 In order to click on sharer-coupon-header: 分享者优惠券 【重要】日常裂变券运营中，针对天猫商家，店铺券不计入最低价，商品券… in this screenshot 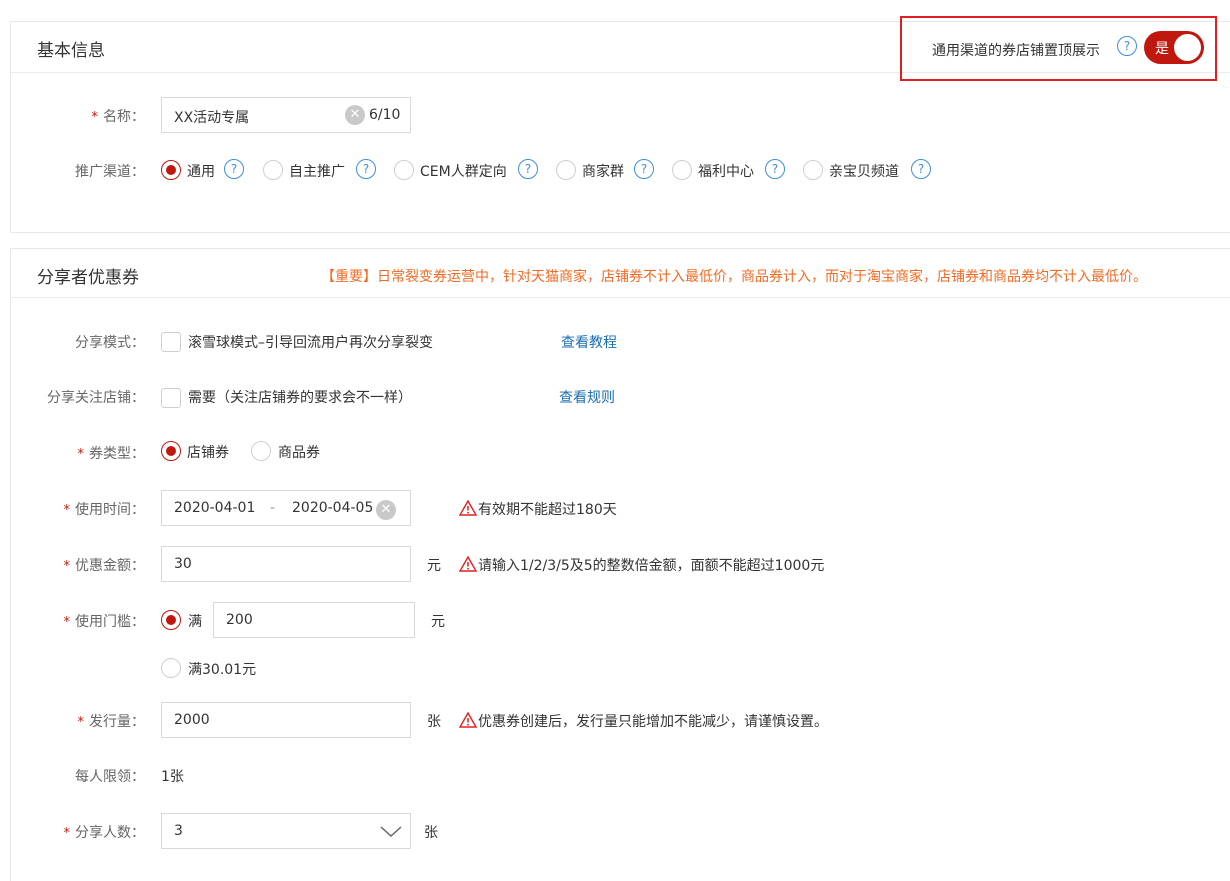, I will do `click(620, 273)`.